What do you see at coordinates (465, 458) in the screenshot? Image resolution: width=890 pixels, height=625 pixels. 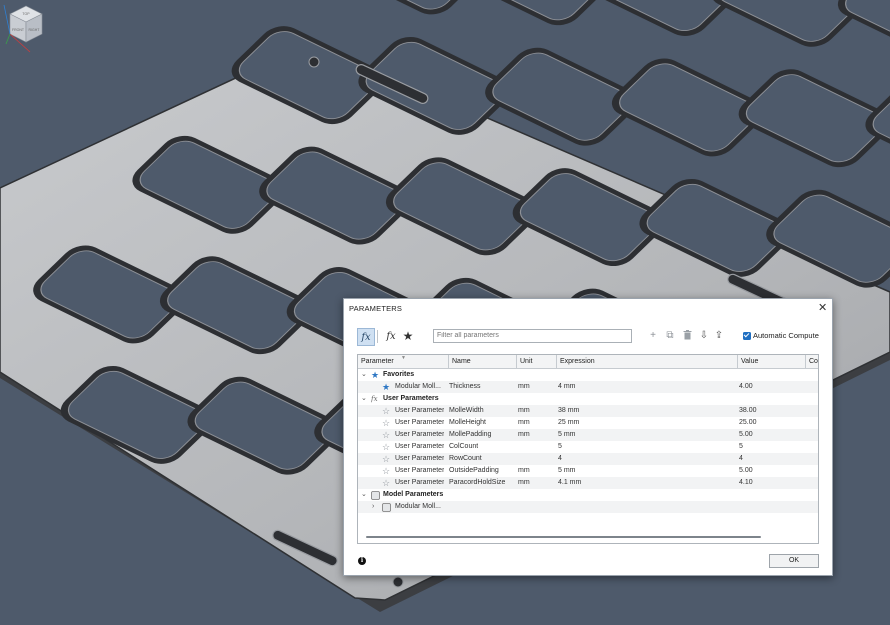 I see `param-name: RowCount` at bounding box center [465, 458].